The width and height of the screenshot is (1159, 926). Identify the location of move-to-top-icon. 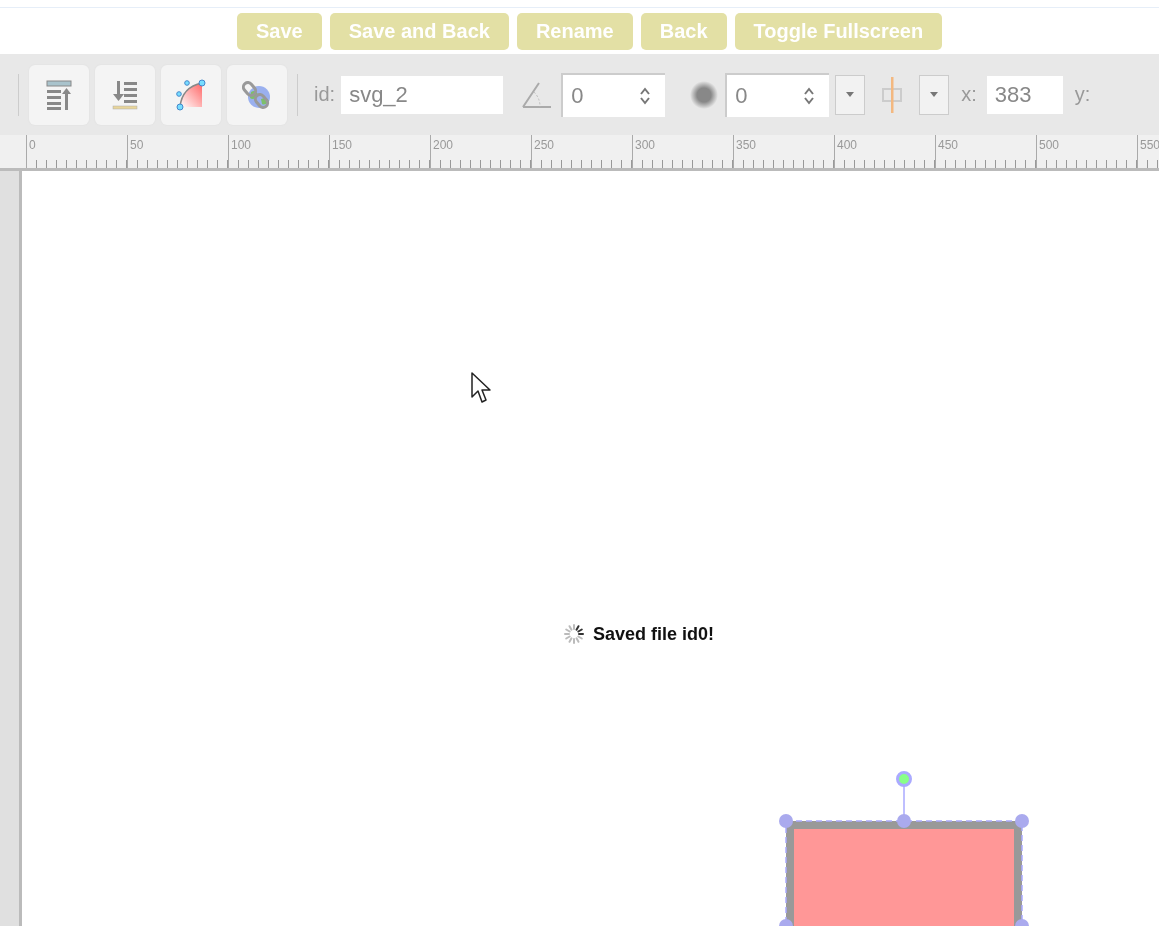
(59, 94).